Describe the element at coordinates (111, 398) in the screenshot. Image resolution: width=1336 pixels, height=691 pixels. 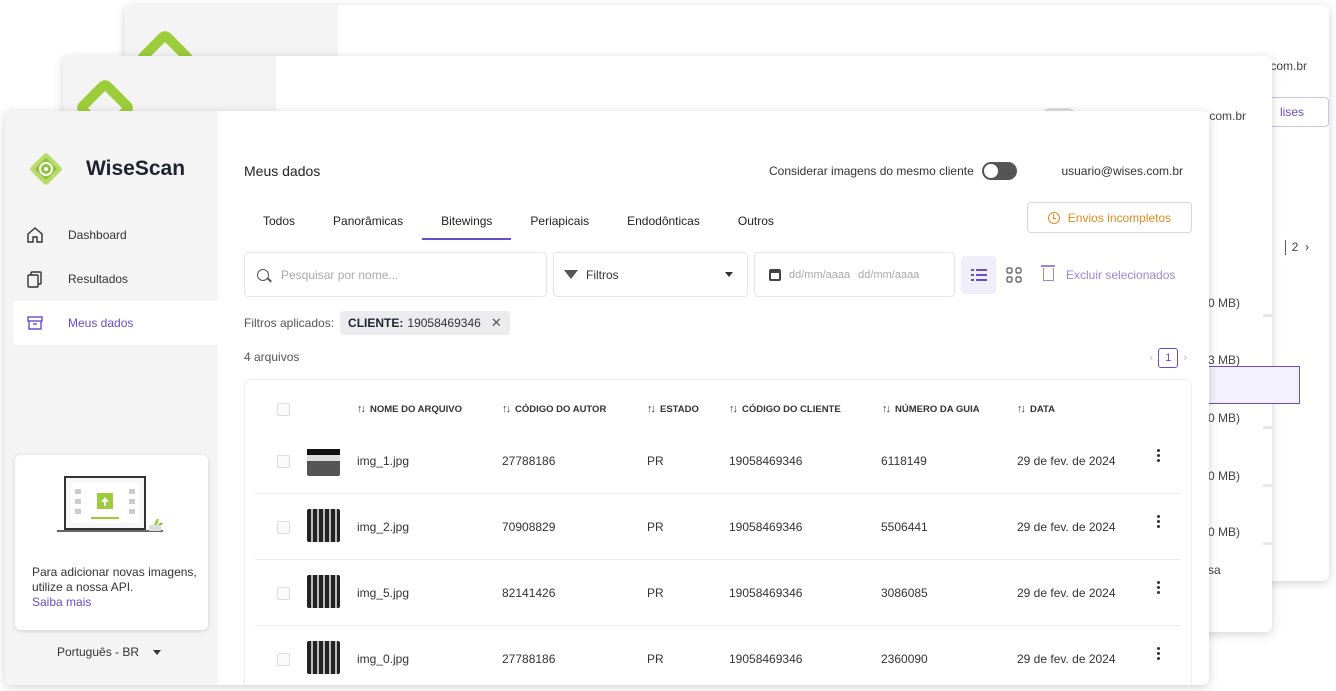
I see `sidebar: WiseScan Dashboard Resultados Meus dados` at that location.